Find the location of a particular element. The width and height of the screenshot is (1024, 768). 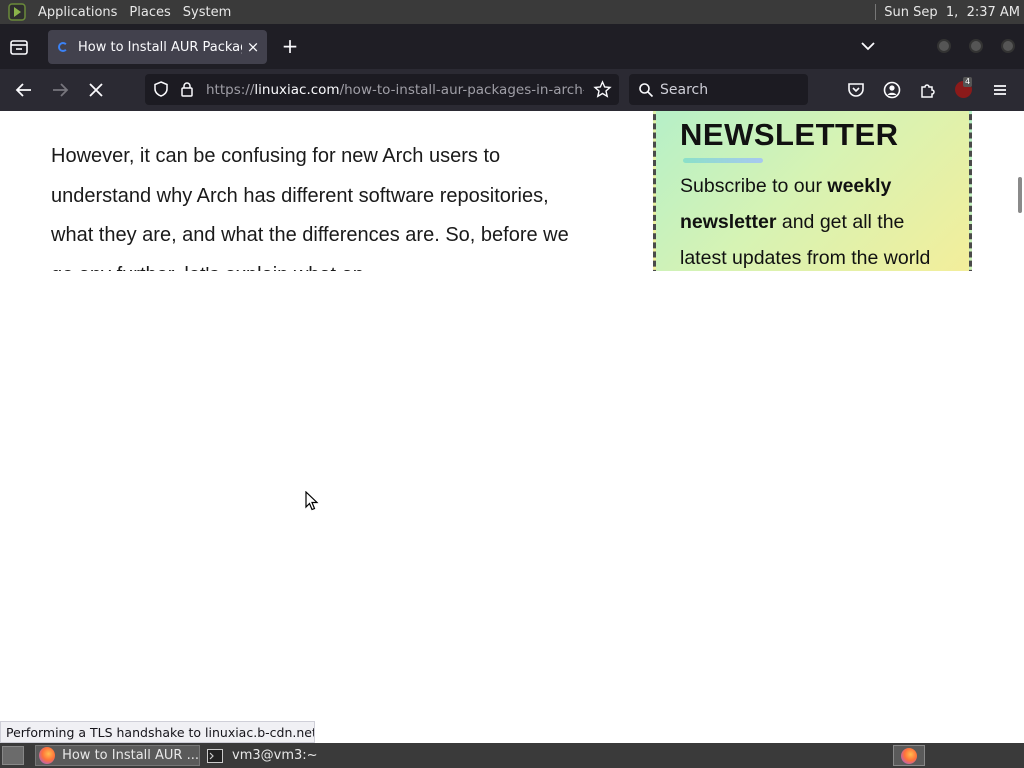

close-window-button is located at coordinates (1008, 46).